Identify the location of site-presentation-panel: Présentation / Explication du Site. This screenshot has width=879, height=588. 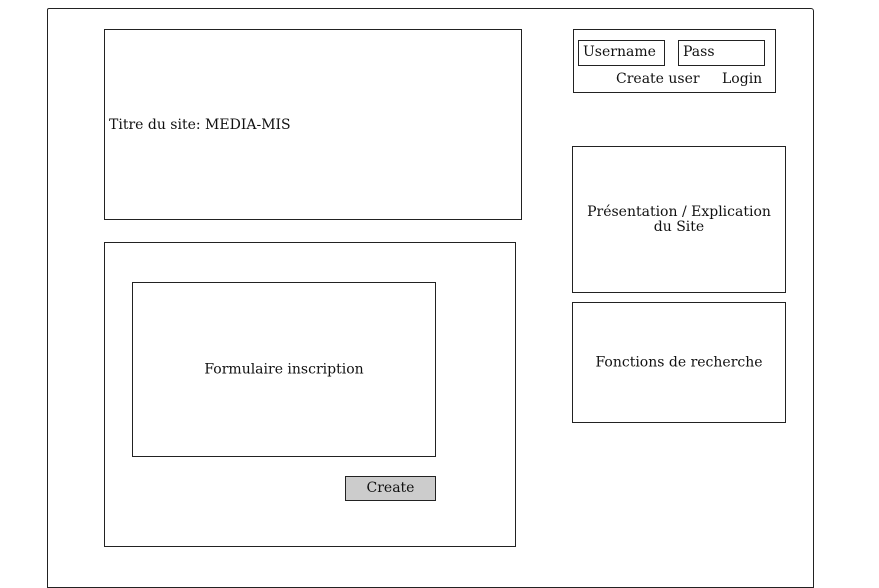
(679, 219).